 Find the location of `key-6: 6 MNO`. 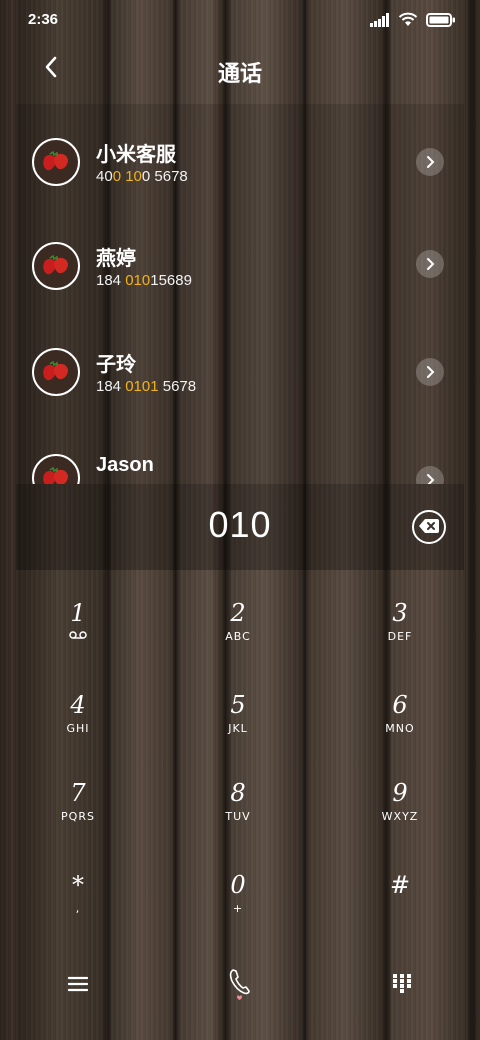

key-6: 6 MNO is located at coordinates (400, 730).